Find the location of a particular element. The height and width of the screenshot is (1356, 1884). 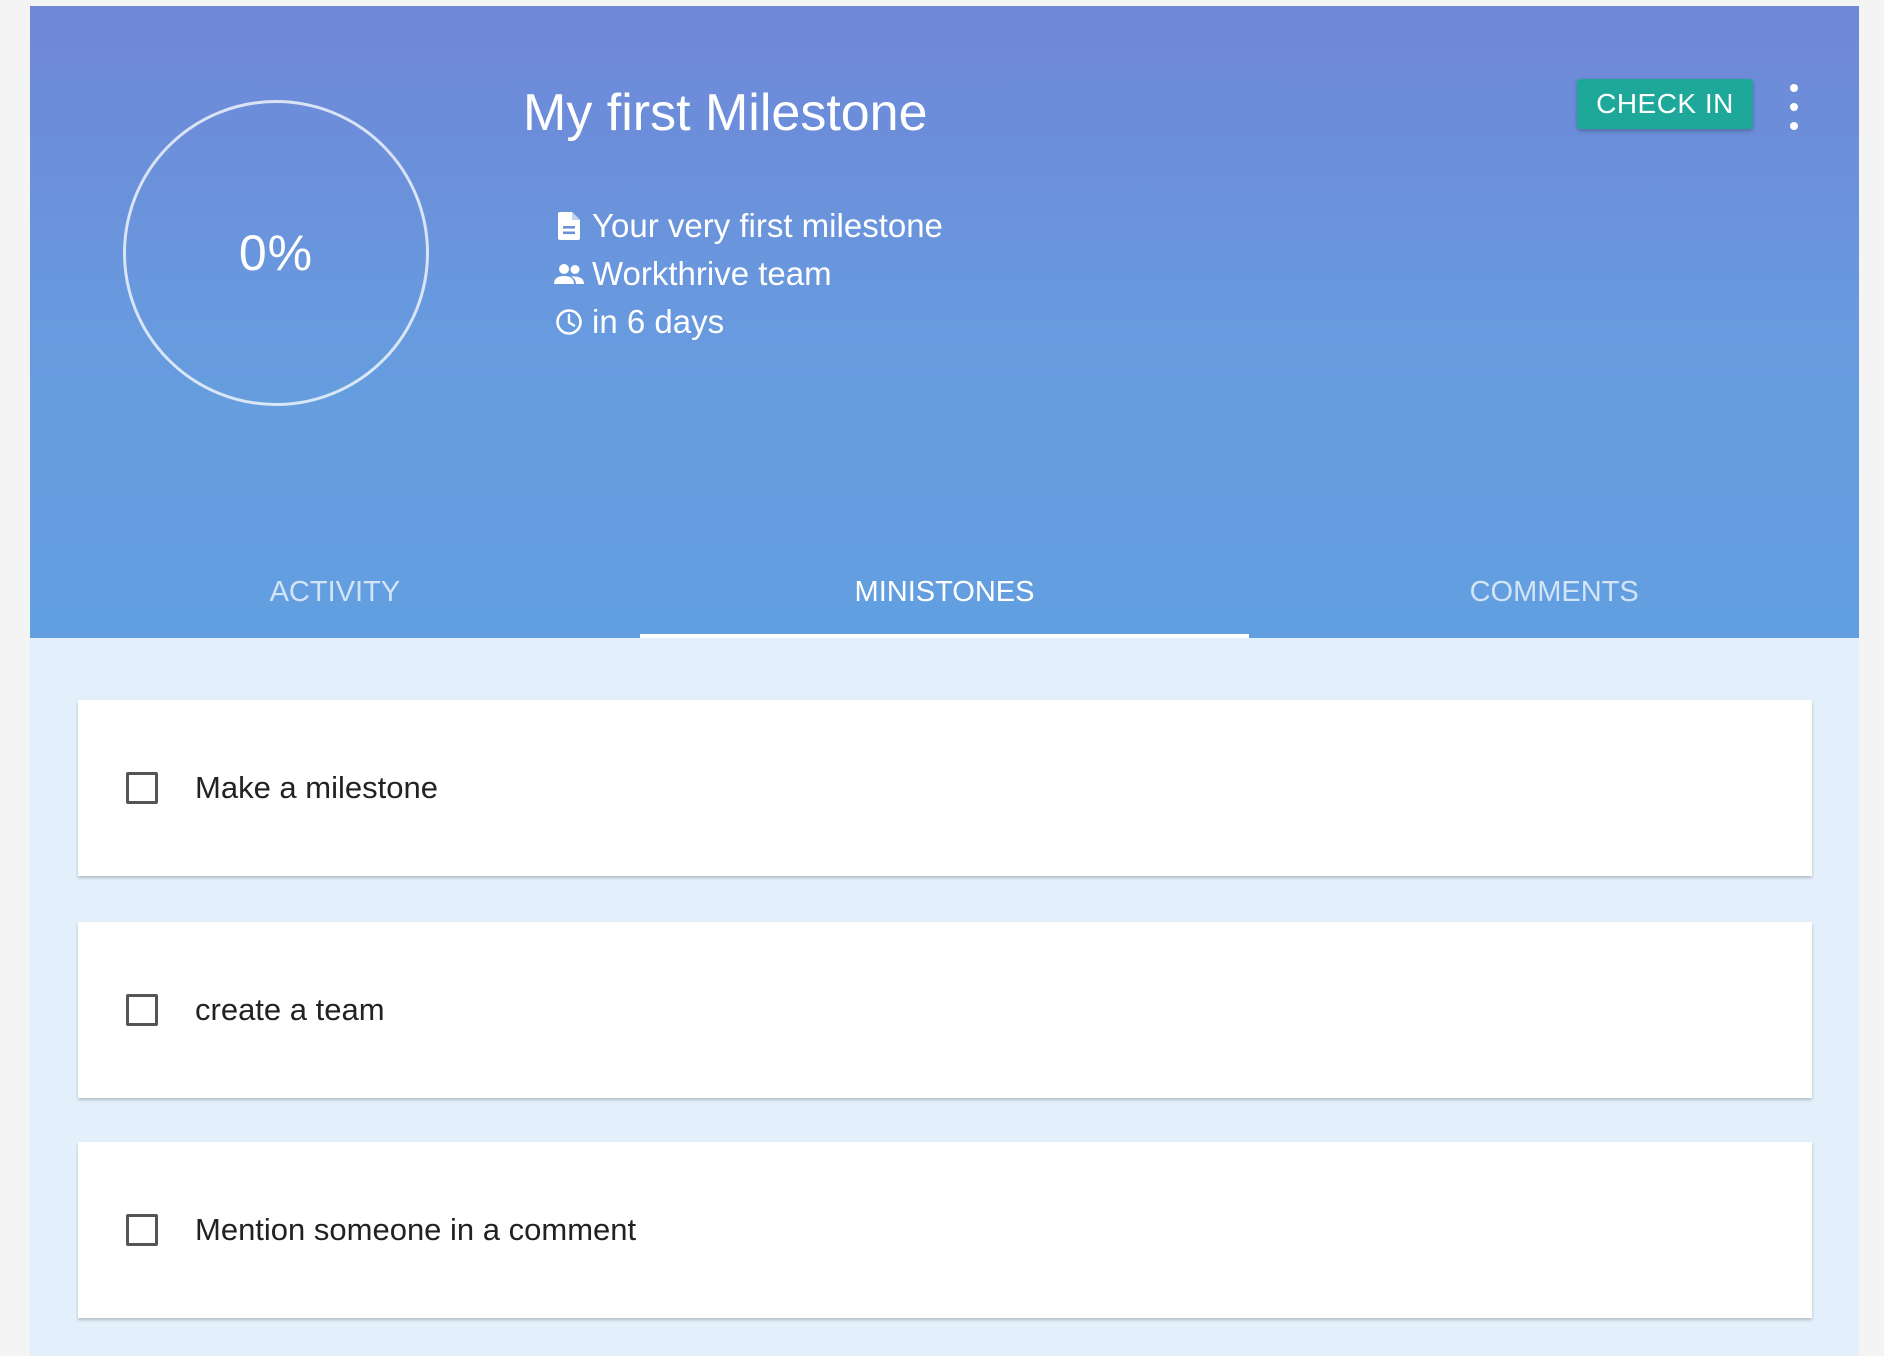

milestone-title: My first Milestone is located at coordinates (725, 113).